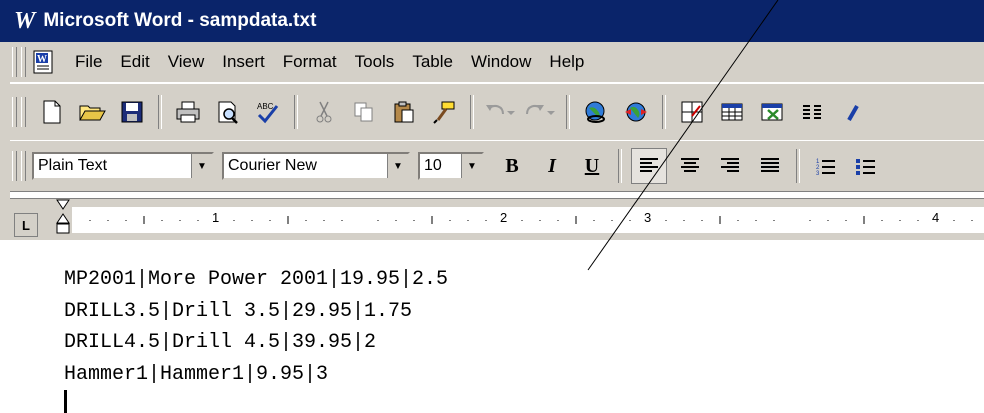  Describe the element at coordinates (14, 166) in the screenshot. I see `formatting-toolbar-grip` at that location.